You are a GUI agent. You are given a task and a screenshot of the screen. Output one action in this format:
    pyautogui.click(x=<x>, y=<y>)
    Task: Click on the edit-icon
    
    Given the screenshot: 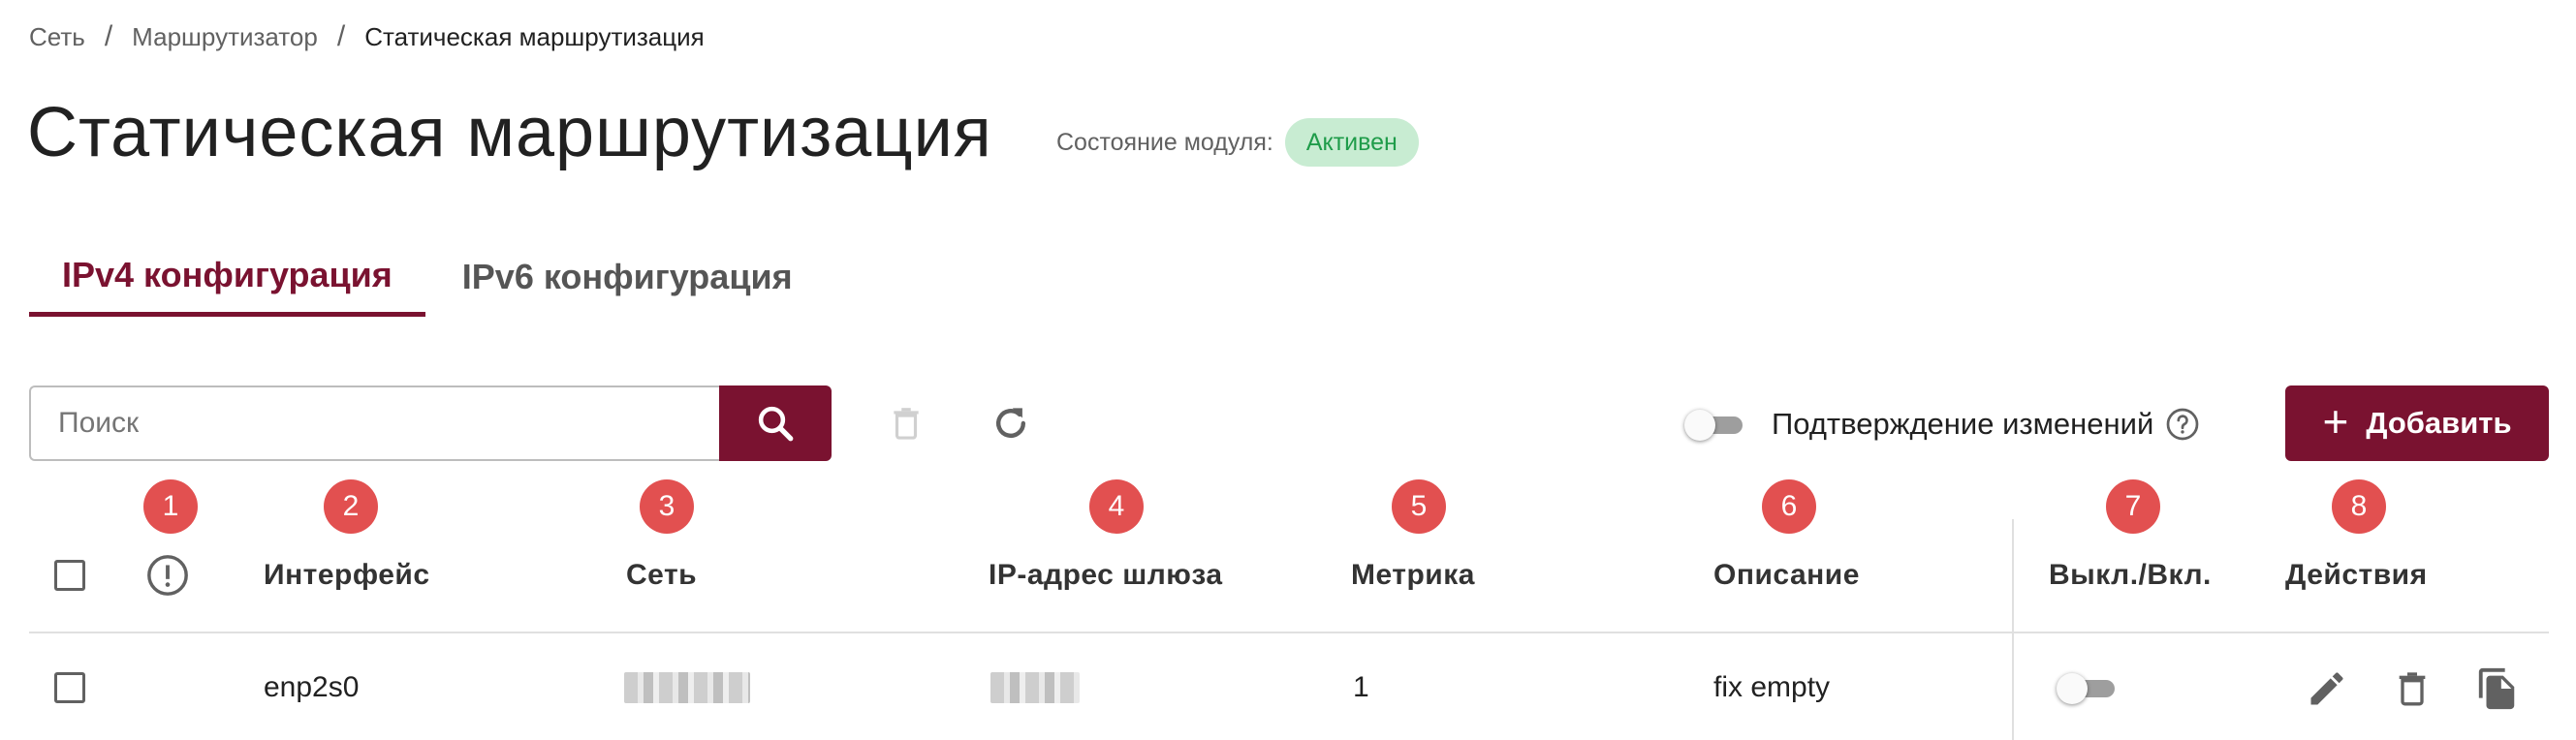 What is the action you would take?
    pyautogui.click(x=2326, y=688)
    